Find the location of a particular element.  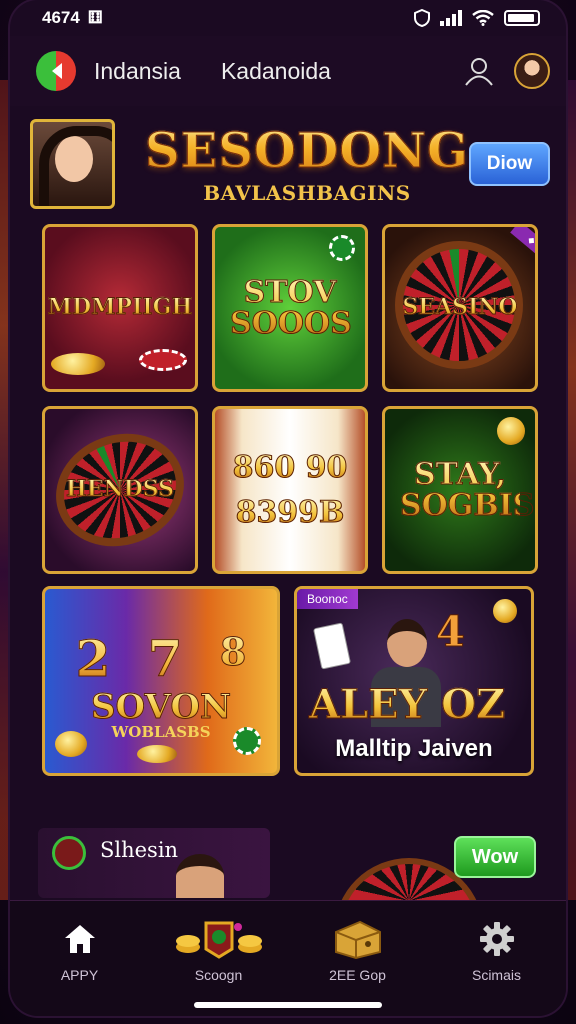

hero-subtitle: BAVLASHBAGINS is located at coordinates (307, 193).